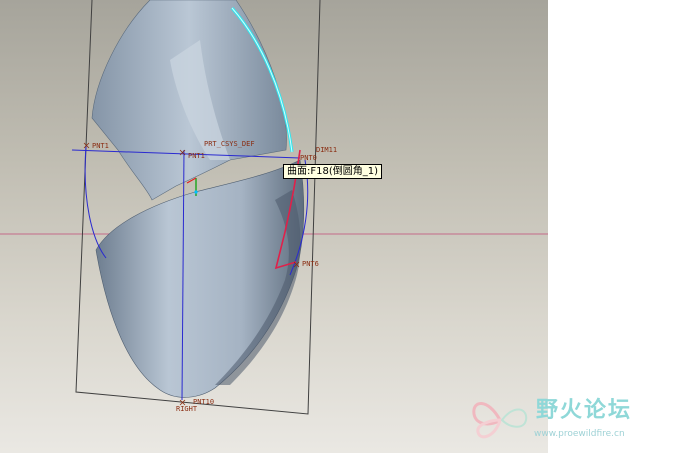 The height and width of the screenshot is (453, 680). What do you see at coordinates (196, 156) in the screenshot?
I see `datum-label-pnt-top: PNT1` at bounding box center [196, 156].